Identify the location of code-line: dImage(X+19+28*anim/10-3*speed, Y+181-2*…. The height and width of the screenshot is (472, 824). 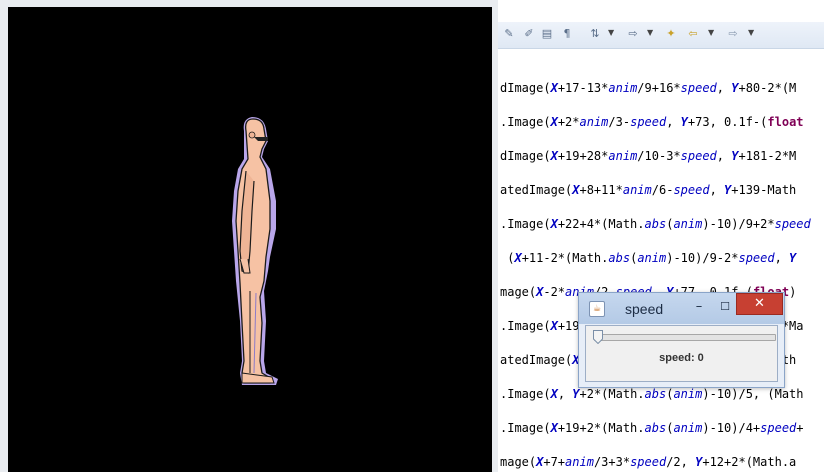
(648, 156).